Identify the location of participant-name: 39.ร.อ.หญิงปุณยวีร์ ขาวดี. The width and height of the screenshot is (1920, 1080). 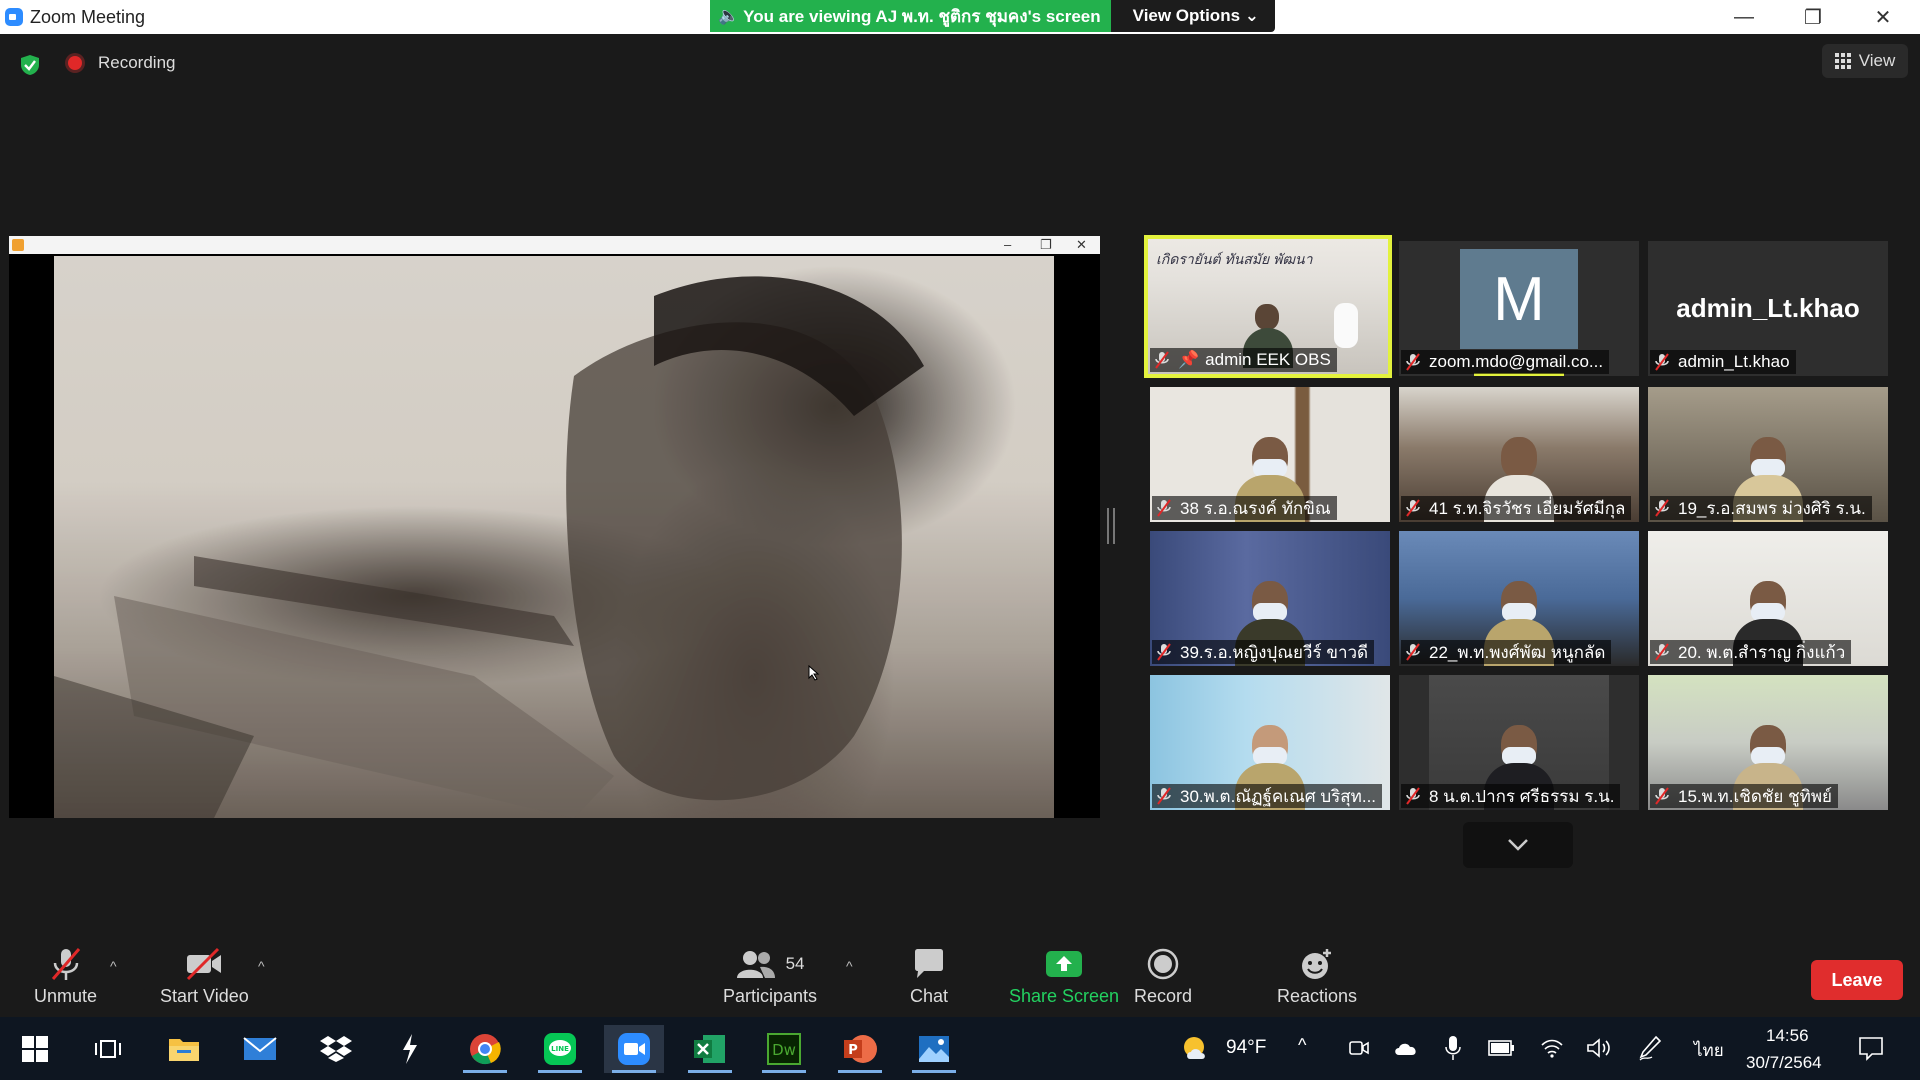
(1263, 652).